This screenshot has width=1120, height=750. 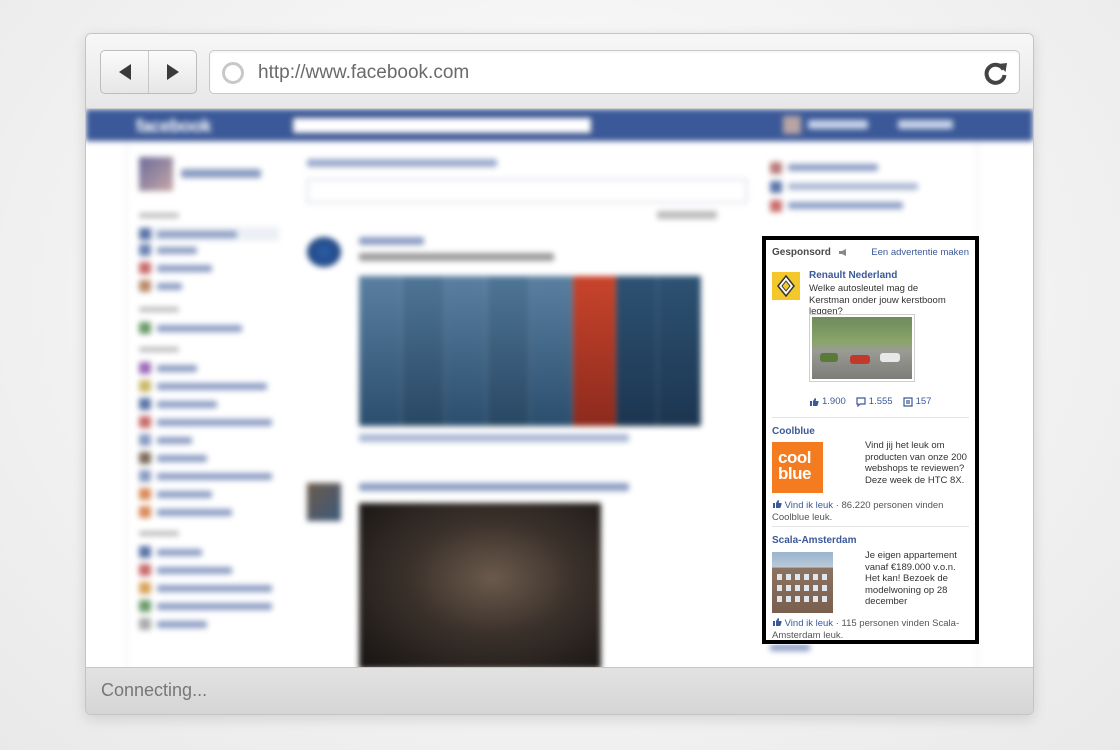 I want to click on share-icon, so click(x=907, y=401).